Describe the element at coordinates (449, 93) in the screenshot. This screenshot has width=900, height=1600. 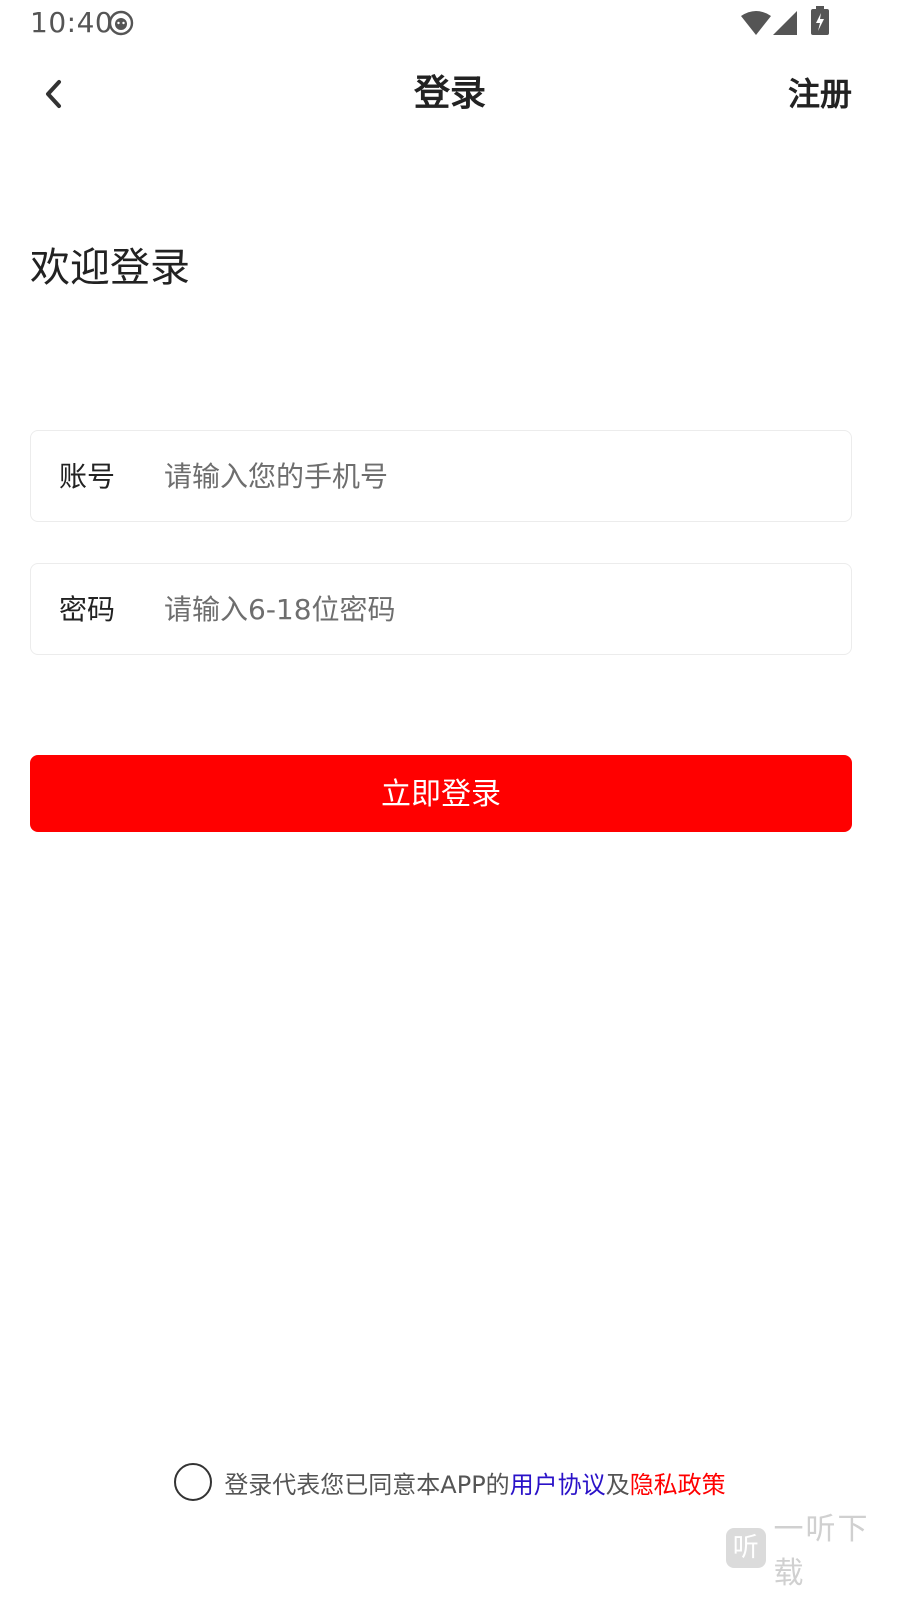
I see `page-title: 登录` at that location.